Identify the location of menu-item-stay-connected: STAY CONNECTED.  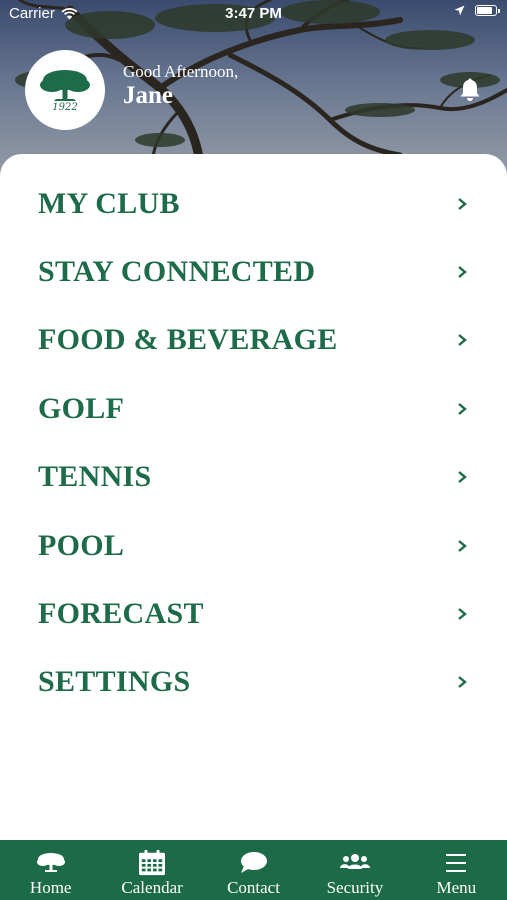
(253, 272).